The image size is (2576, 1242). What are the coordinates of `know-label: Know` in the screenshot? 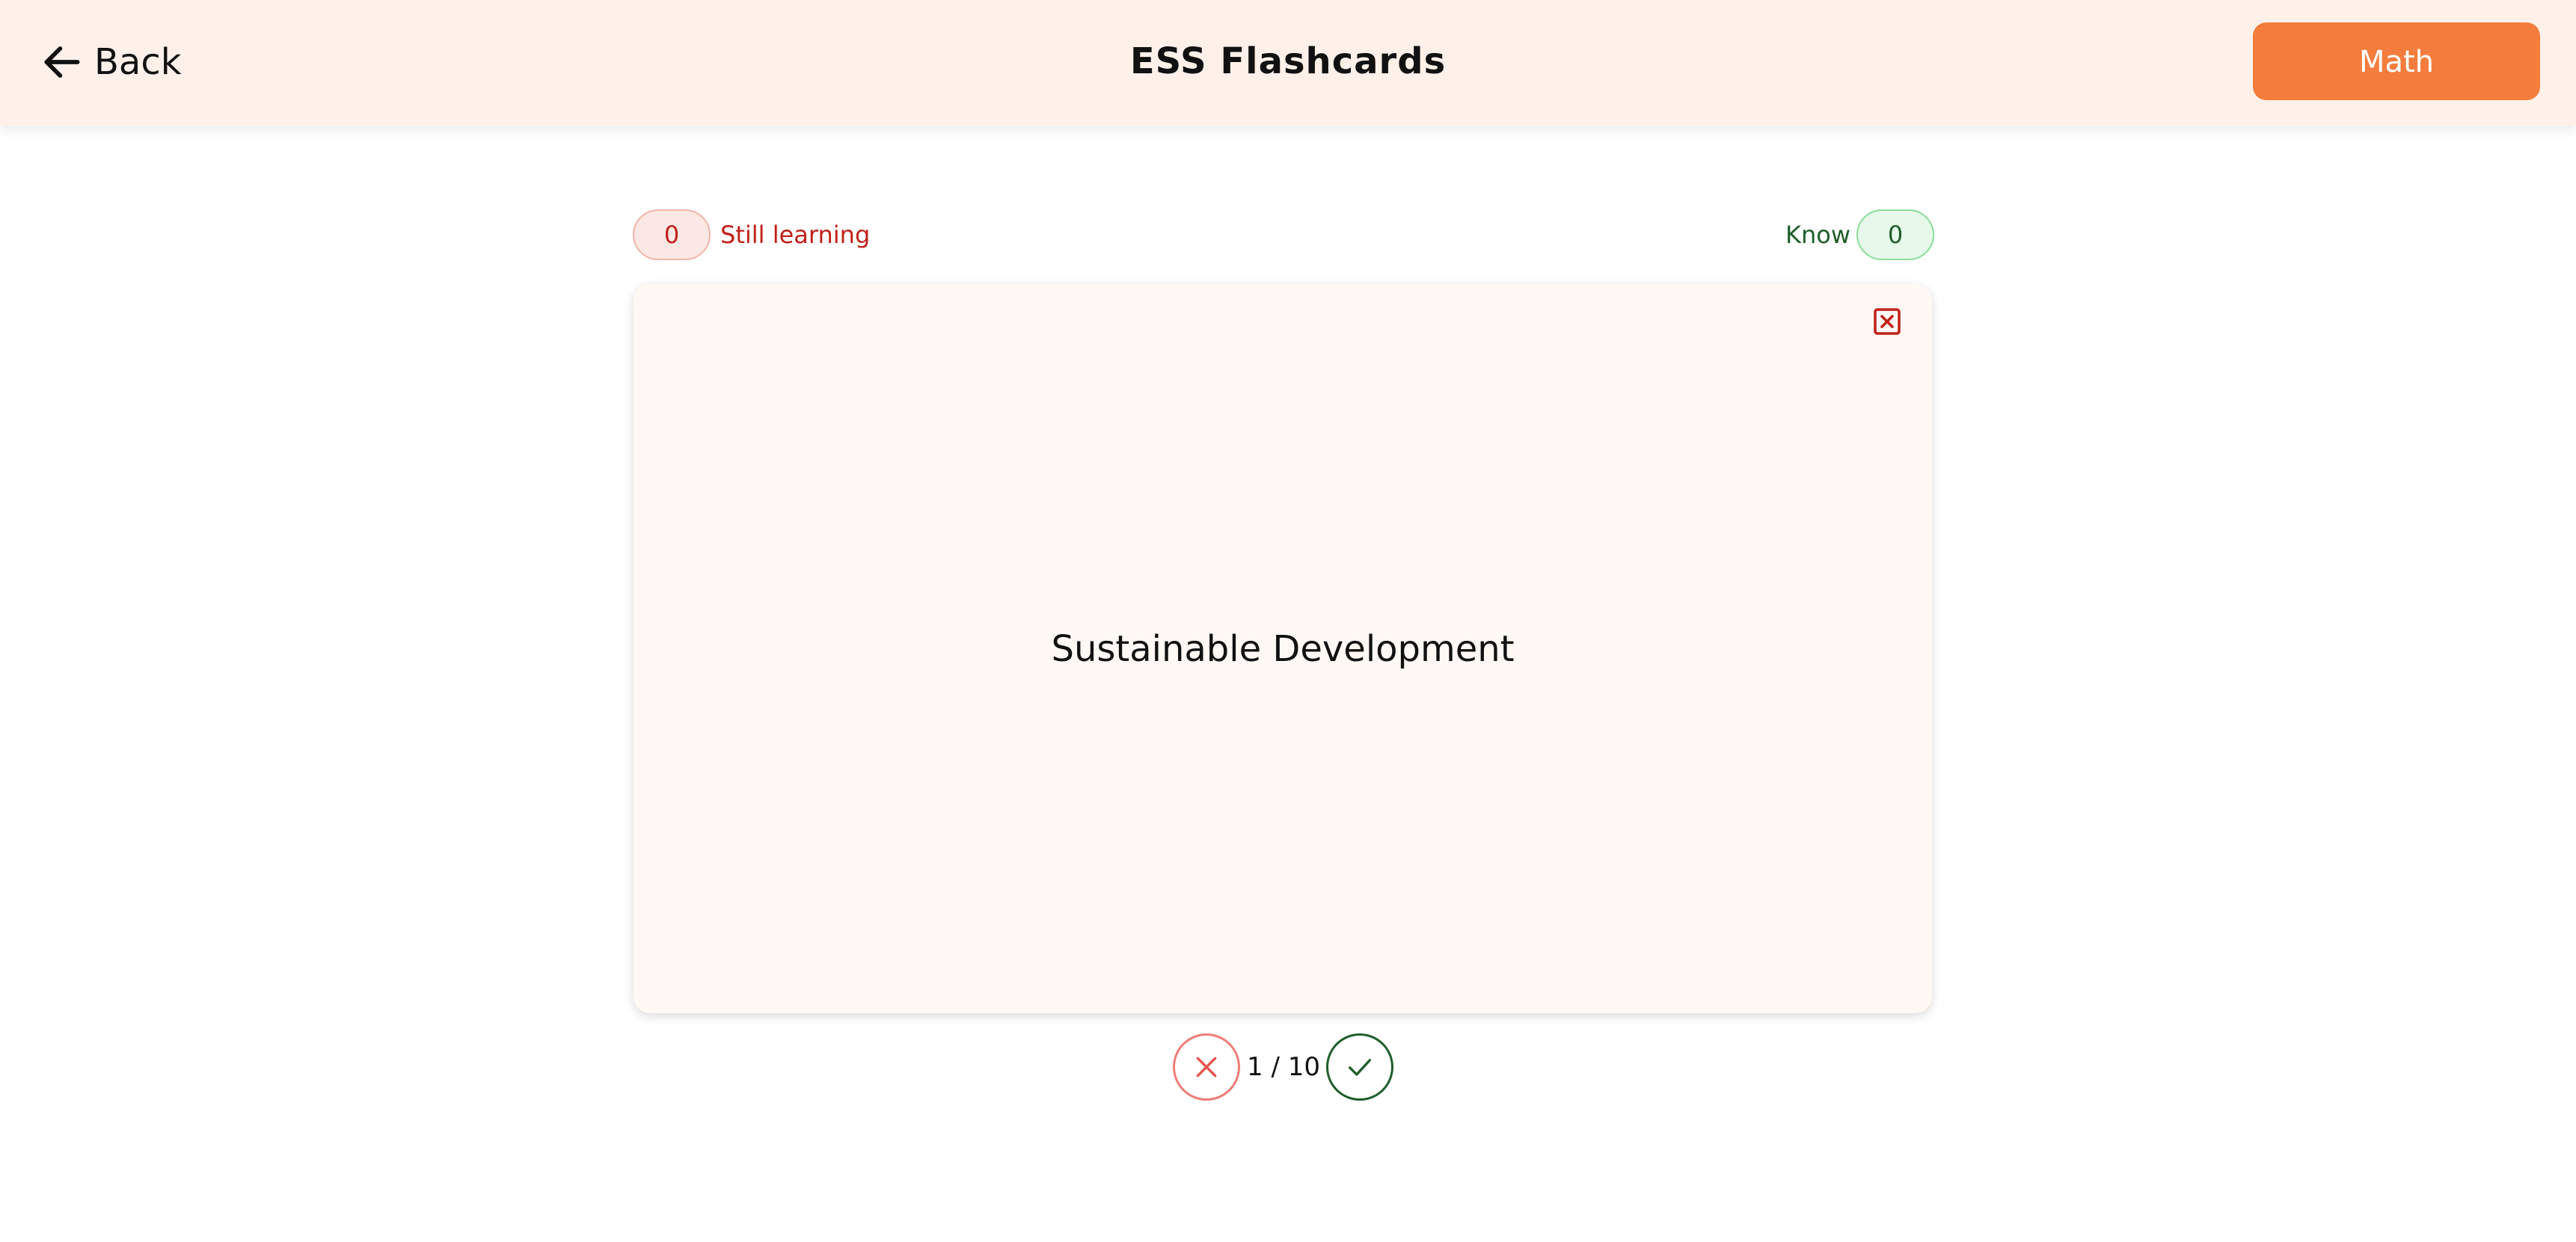 It's located at (1818, 235).